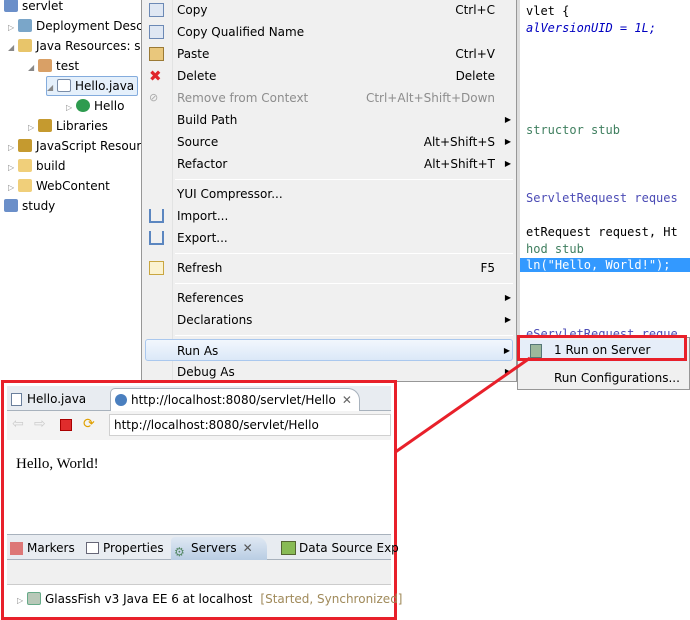 Image resolution: width=690 pixels, height=620 pixels. What do you see at coordinates (288, 548) in the screenshot?
I see `data-source-icon` at bounding box center [288, 548].